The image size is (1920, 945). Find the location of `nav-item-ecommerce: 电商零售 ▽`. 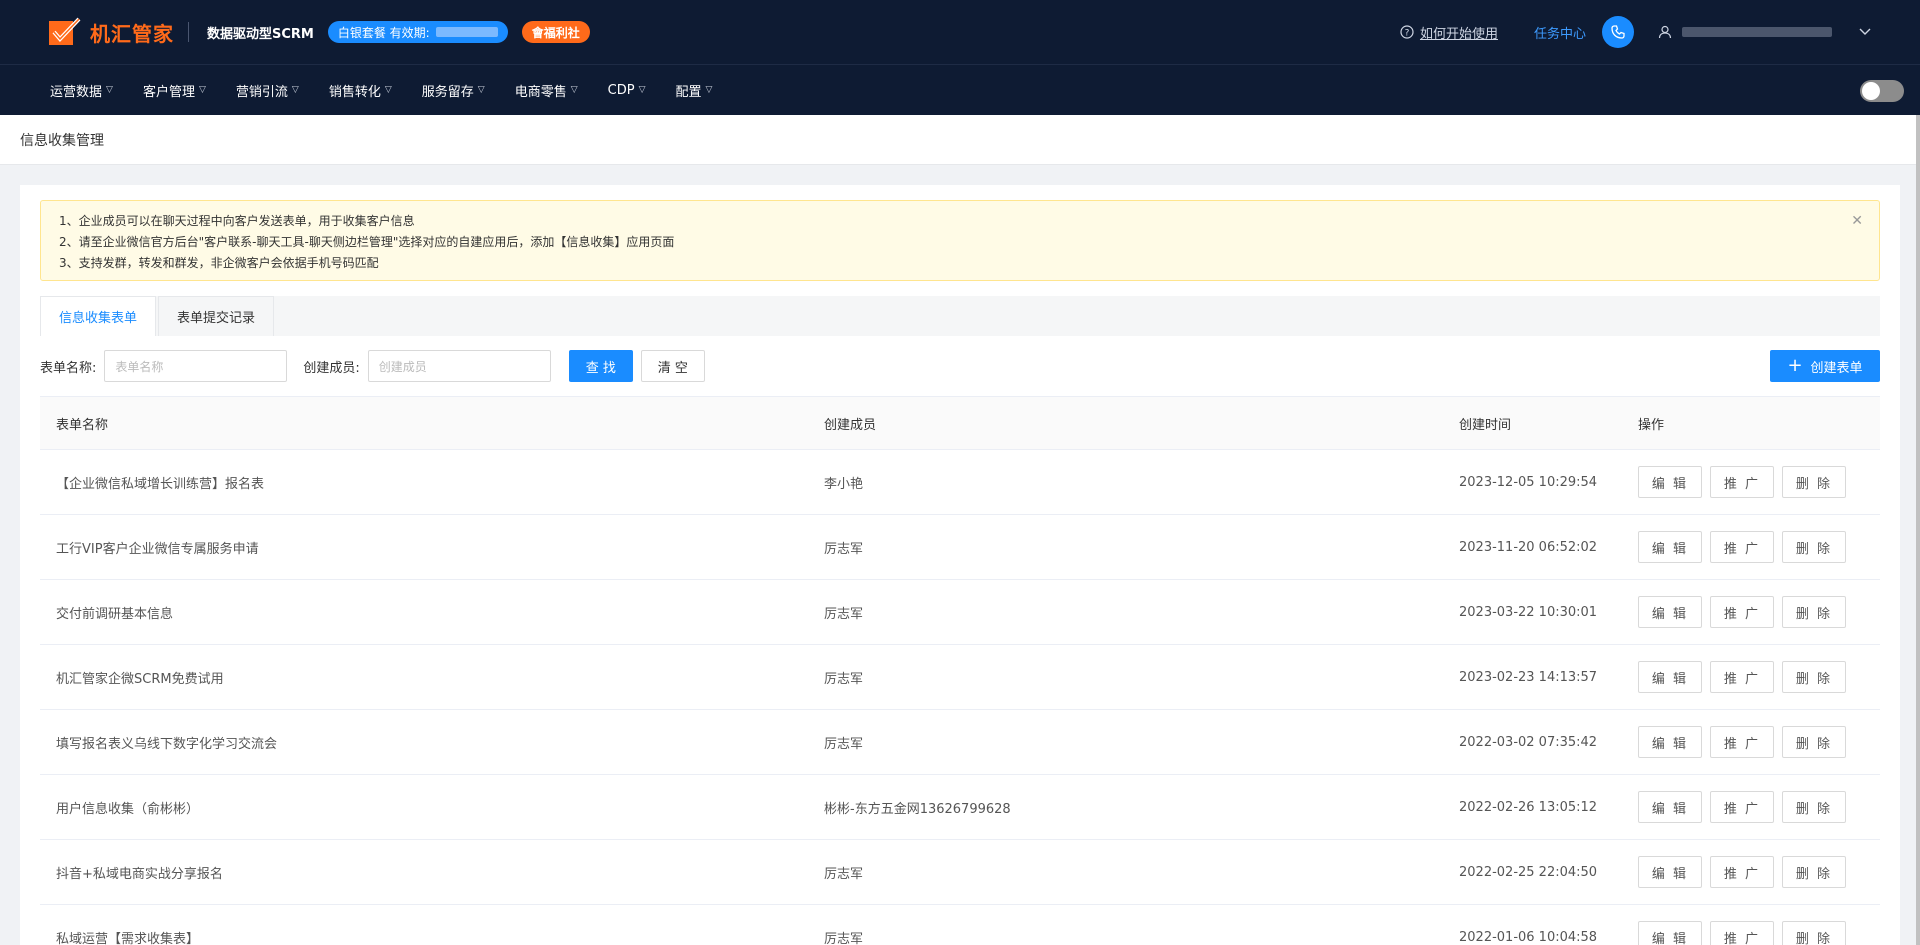

nav-item-ecommerce: 电商零售 ▽ is located at coordinates (546, 90).